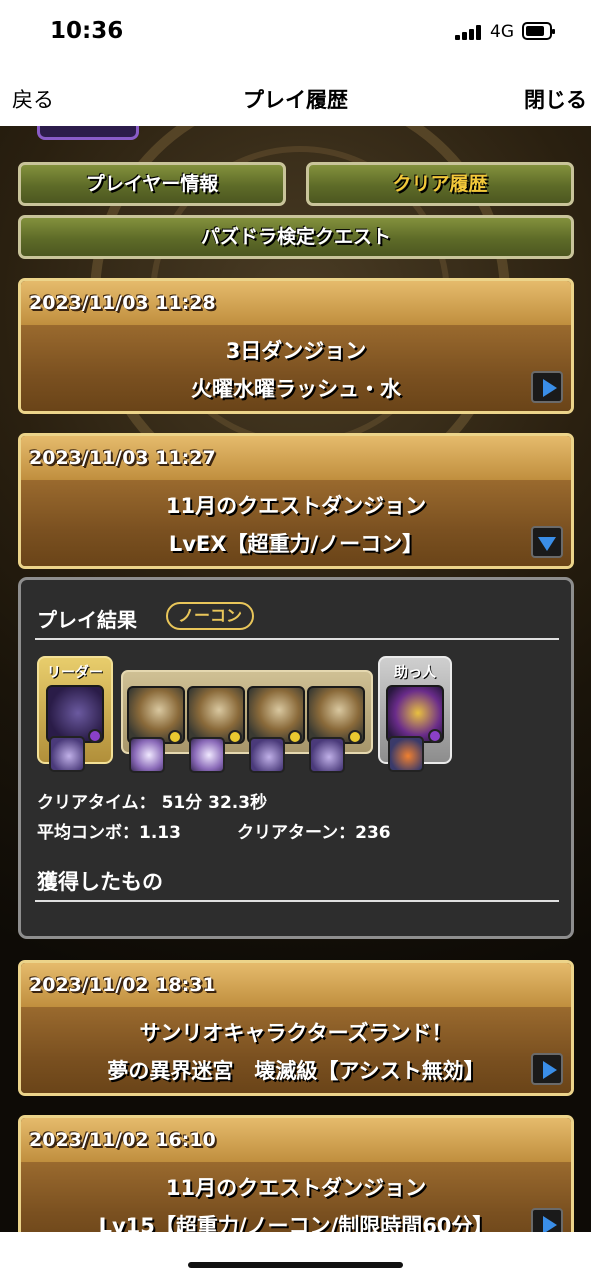  I want to click on bottom-safe-area, so click(295, 1256).